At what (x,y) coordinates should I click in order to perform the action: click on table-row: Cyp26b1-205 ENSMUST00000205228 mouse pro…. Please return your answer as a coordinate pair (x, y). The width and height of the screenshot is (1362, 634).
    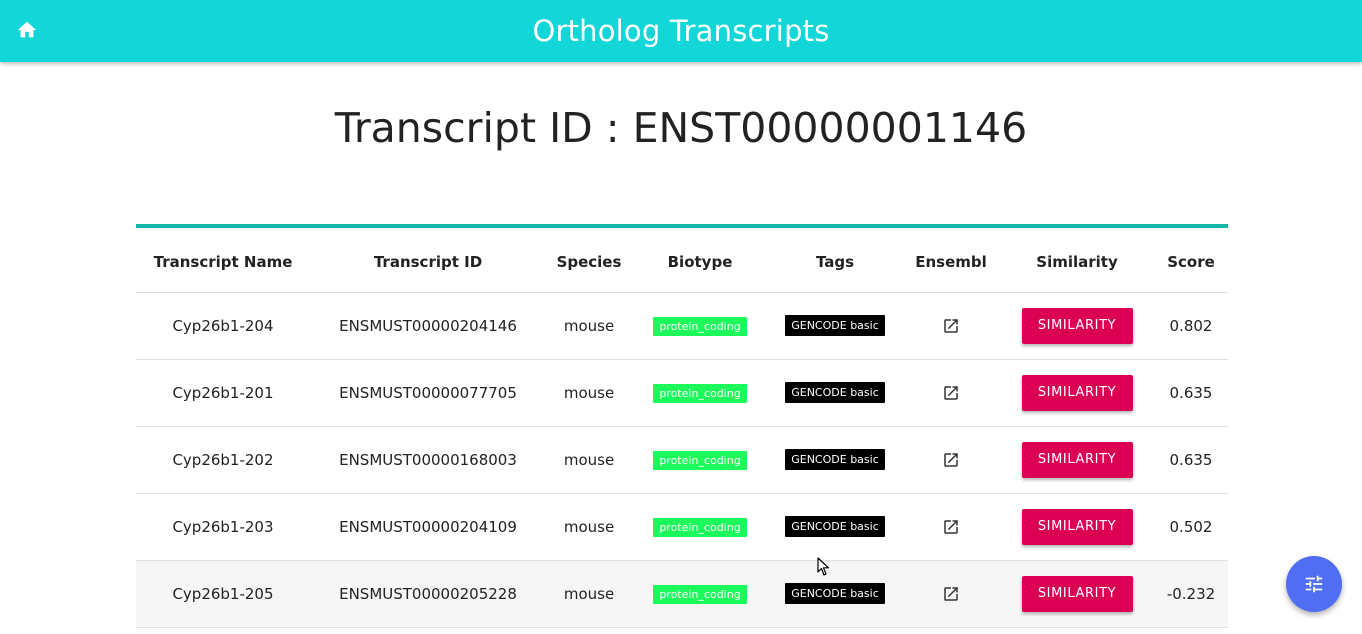
    Looking at the image, I should click on (682, 594).